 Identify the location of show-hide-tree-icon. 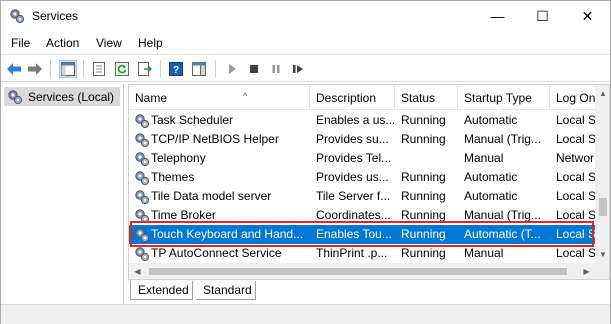
(68, 69).